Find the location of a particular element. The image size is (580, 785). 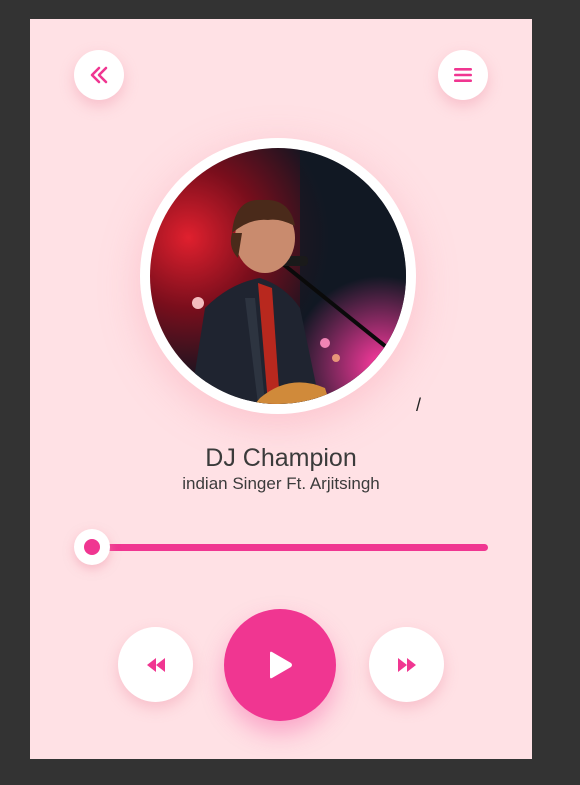

progress-handle-dot is located at coordinates (92, 547).